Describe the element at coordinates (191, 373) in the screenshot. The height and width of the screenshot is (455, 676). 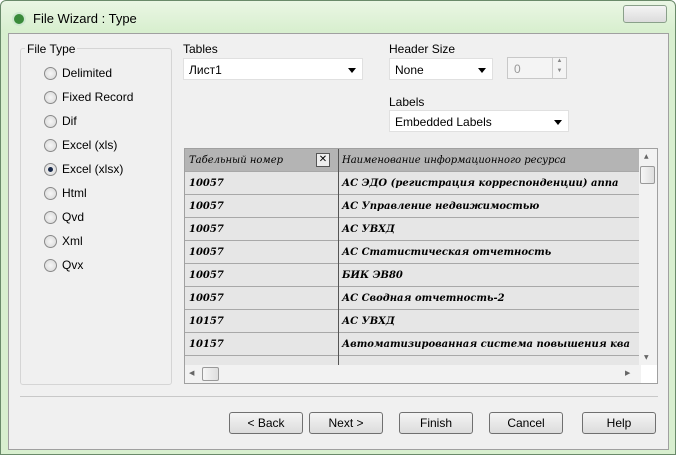
I see `scroll-left-icon: ◀` at that location.